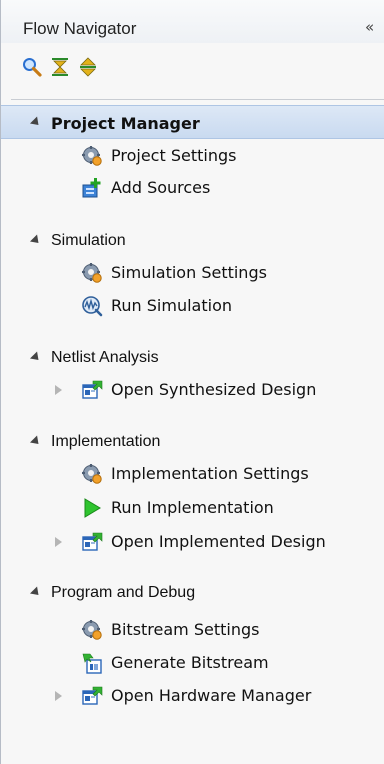 This screenshot has height=764, width=384. I want to click on nav-item-simulation-settings: Simulation Settings, so click(192, 273).